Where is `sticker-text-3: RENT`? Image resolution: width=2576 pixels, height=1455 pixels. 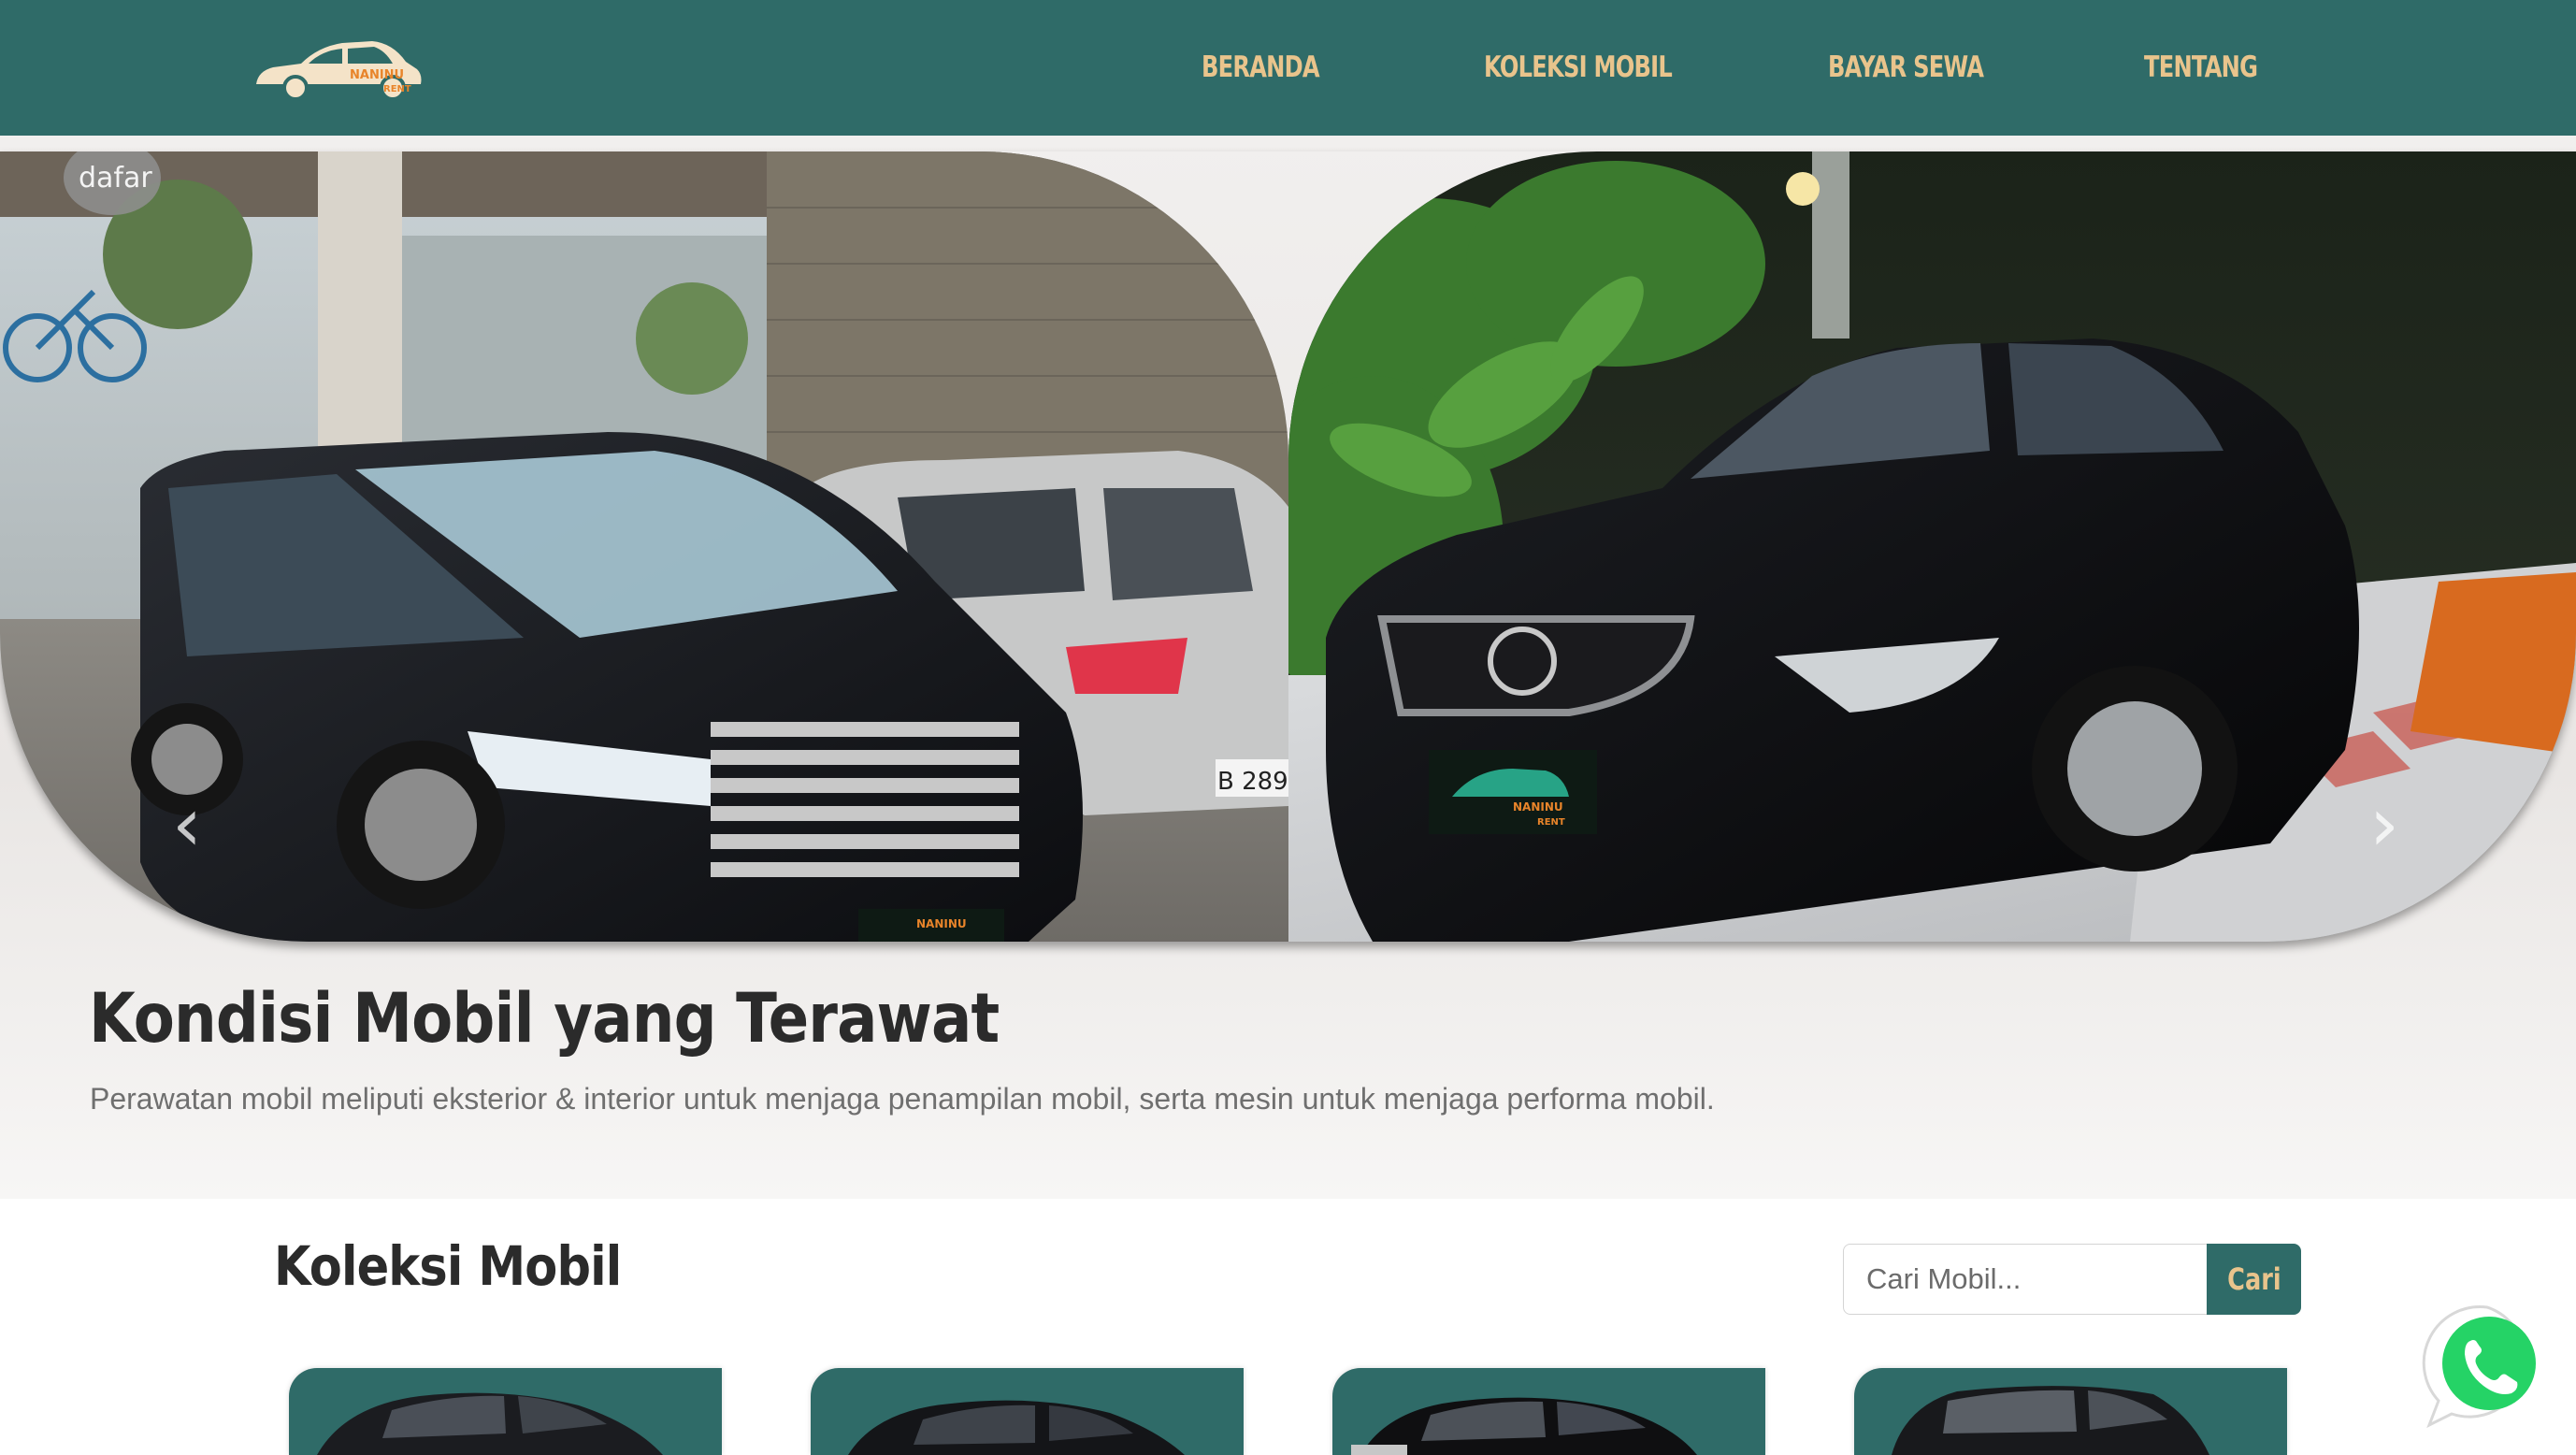 sticker-text-3: RENT is located at coordinates (1551, 822).